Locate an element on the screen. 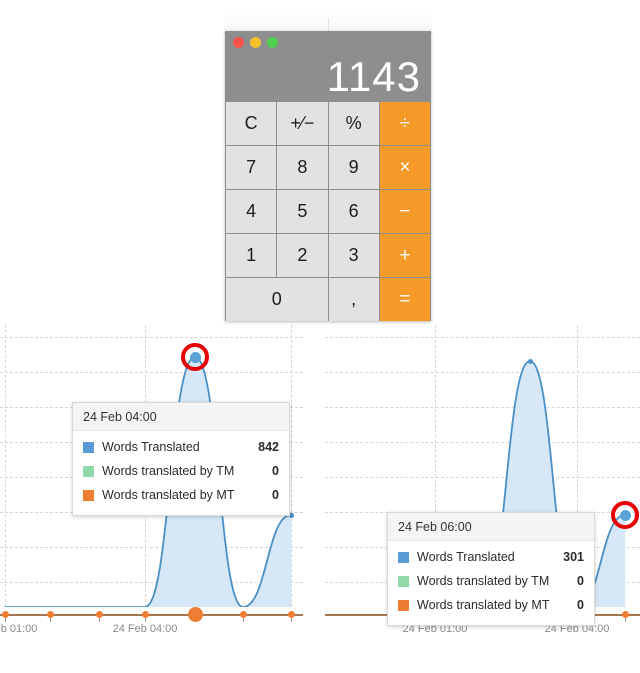  minimize-button is located at coordinates (255, 42).